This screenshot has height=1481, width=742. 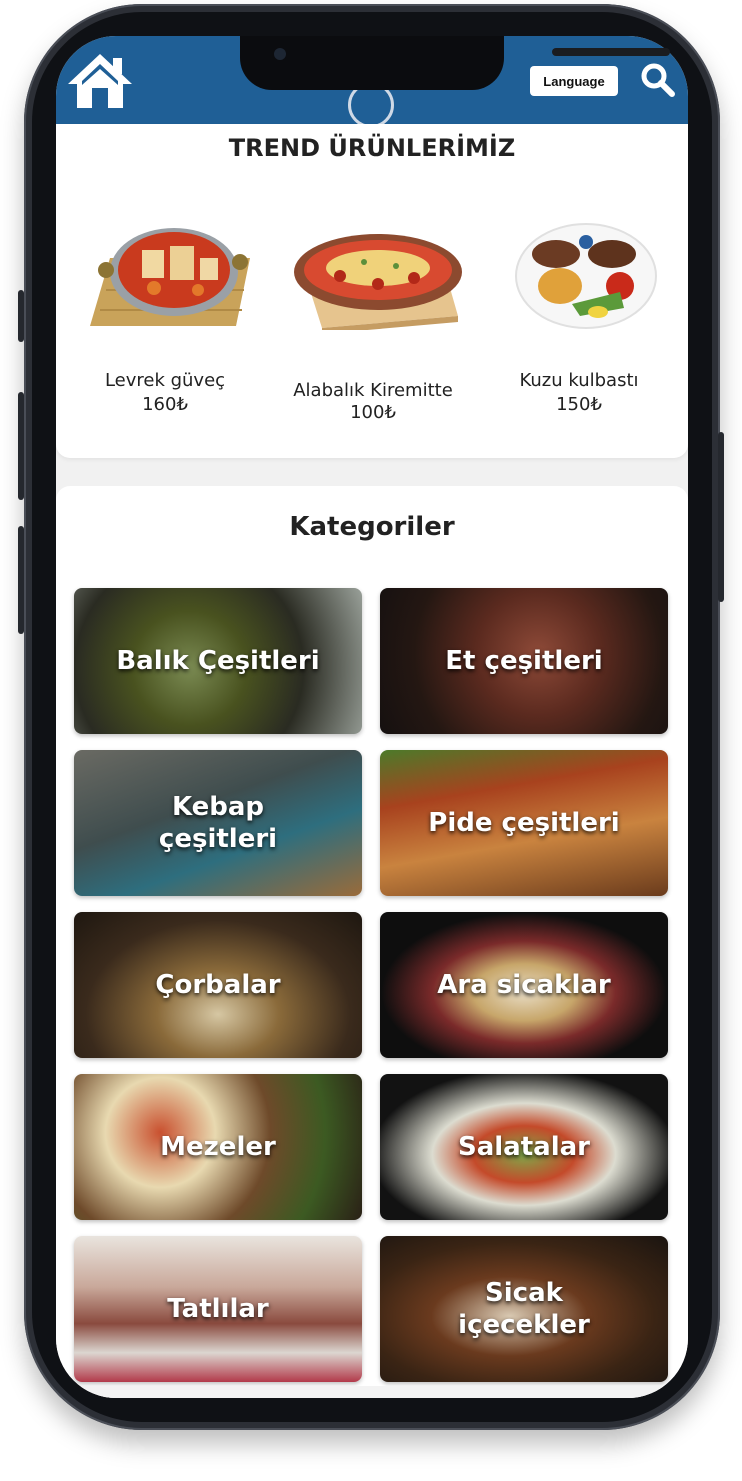 I want to click on home-icon, so click(x=100, y=81).